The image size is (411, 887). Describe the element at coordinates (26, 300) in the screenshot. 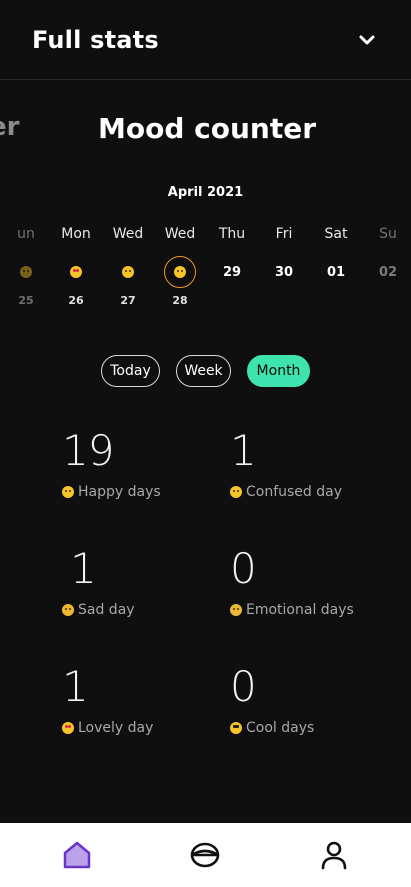

I see `day-number: 25` at that location.